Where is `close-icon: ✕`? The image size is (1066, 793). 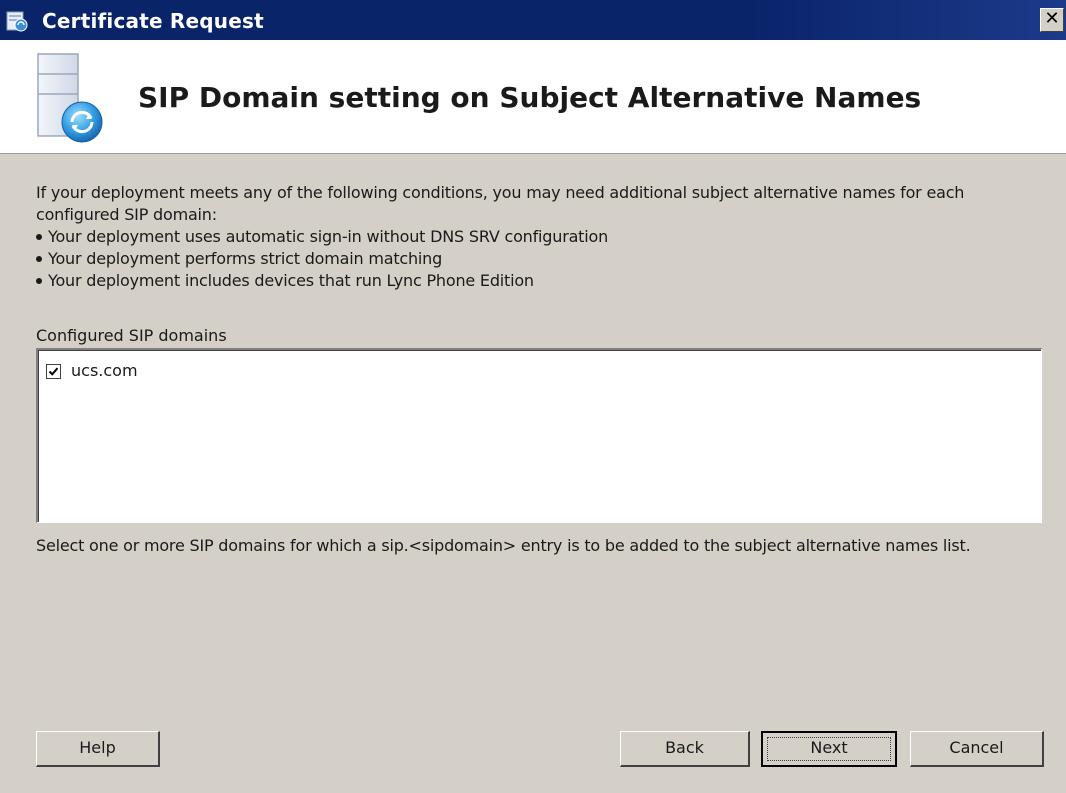 close-icon: ✕ is located at coordinates (1052, 18).